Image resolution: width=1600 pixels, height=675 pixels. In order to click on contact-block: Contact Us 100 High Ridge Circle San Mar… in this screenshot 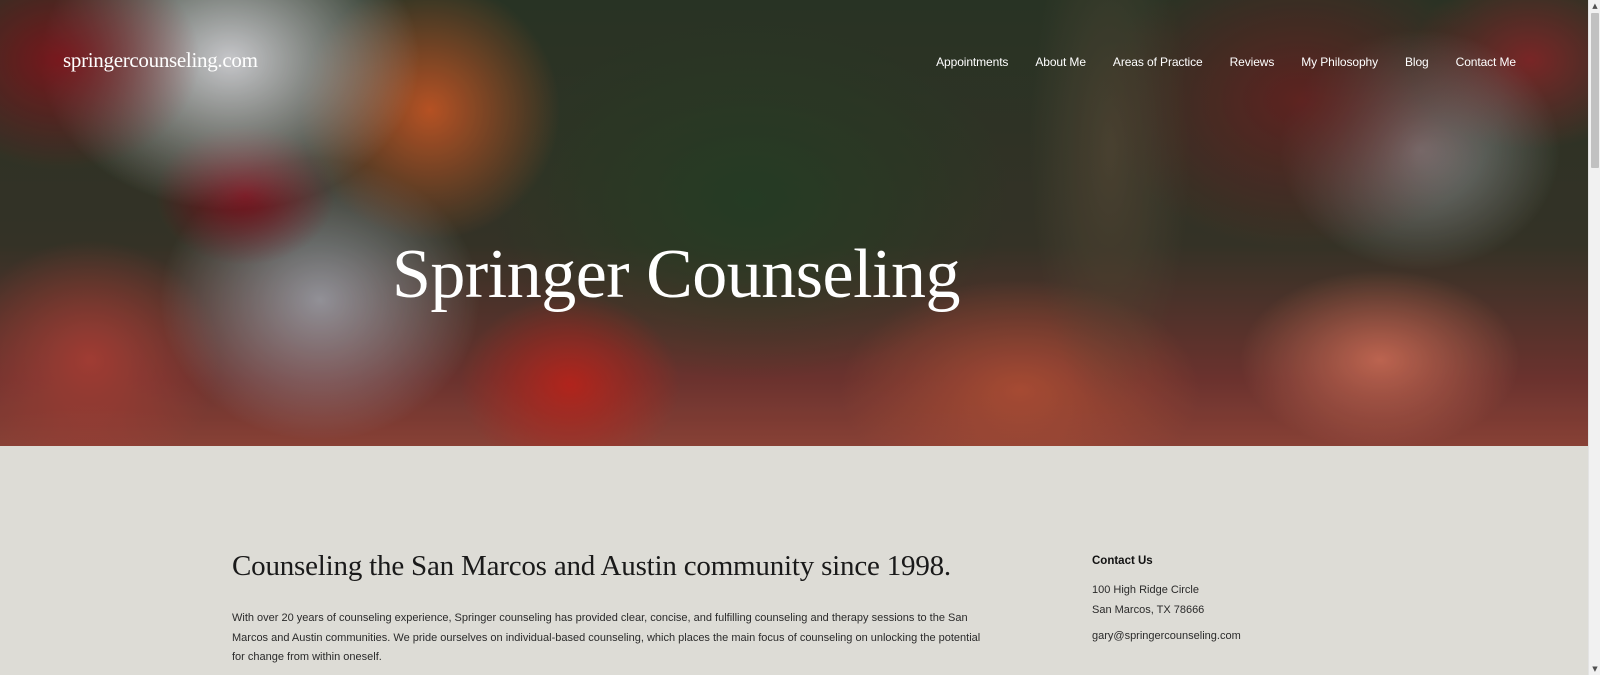, I will do `click(1217, 598)`.